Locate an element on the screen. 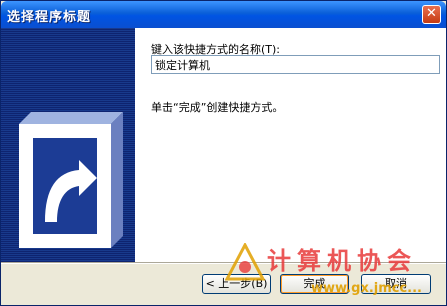  shortcut-name-input is located at coordinates (295, 64).